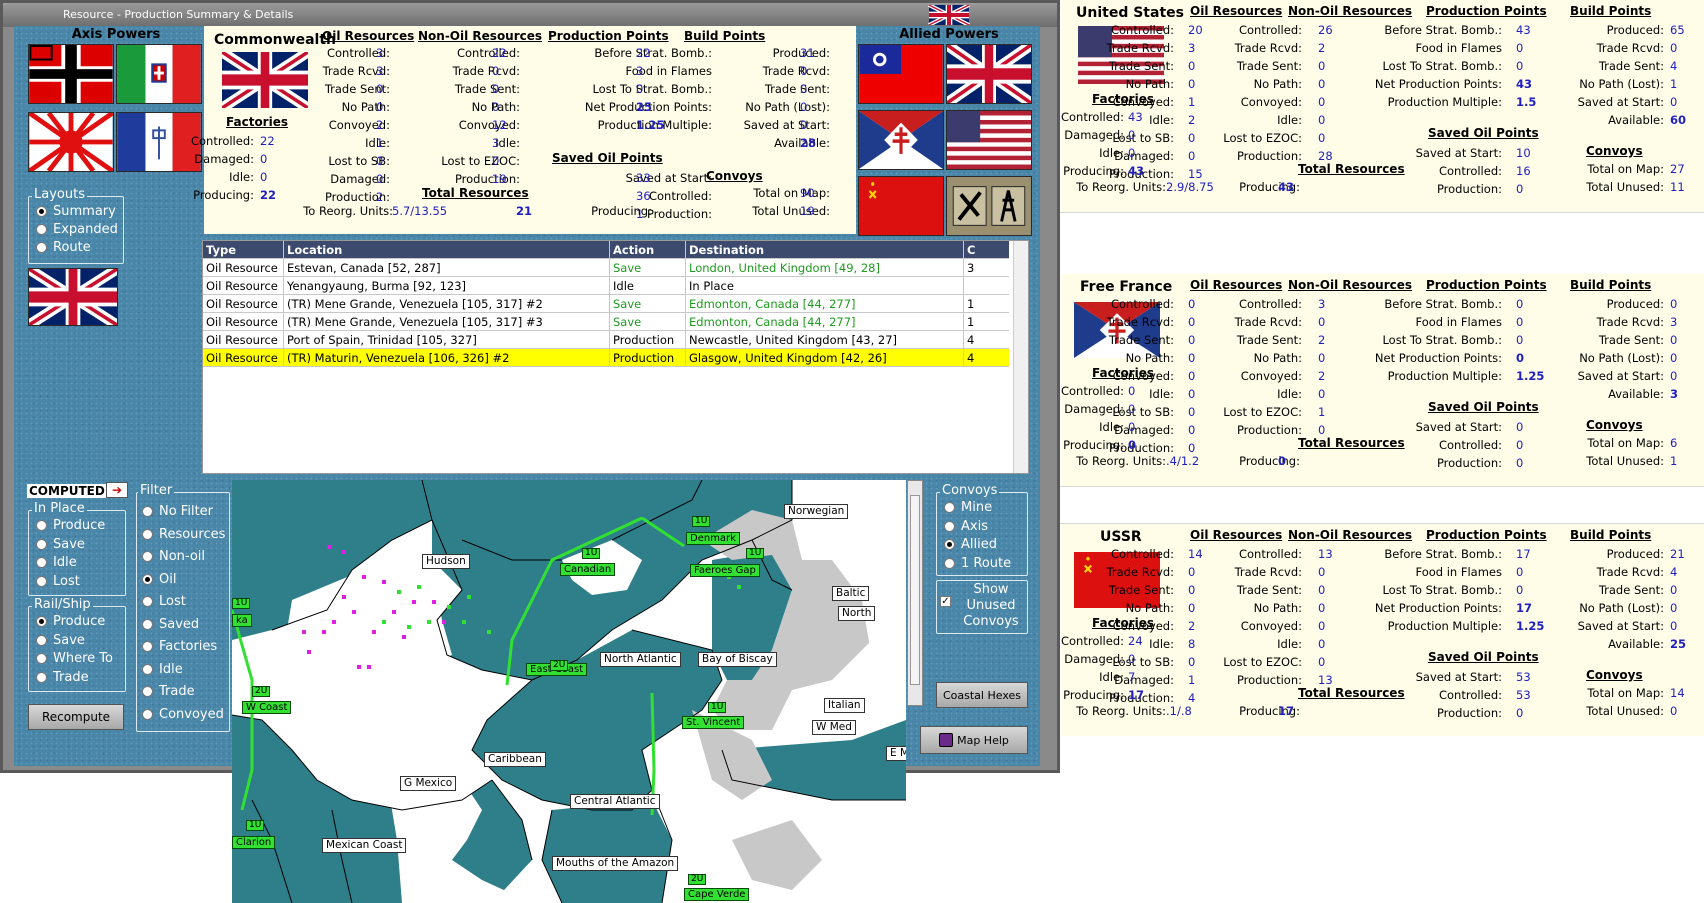  I want to click on map-help-button: Map Help, so click(974, 740).